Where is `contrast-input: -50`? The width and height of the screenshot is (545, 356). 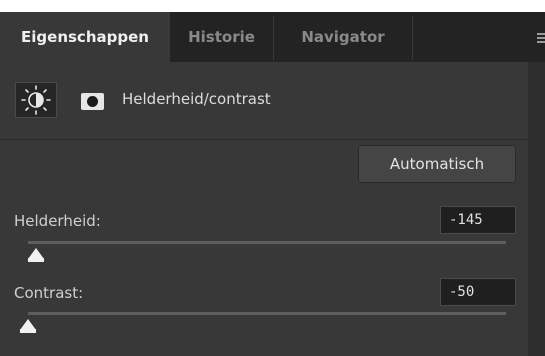
contrast-input: -50 is located at coordinates (478, 292).